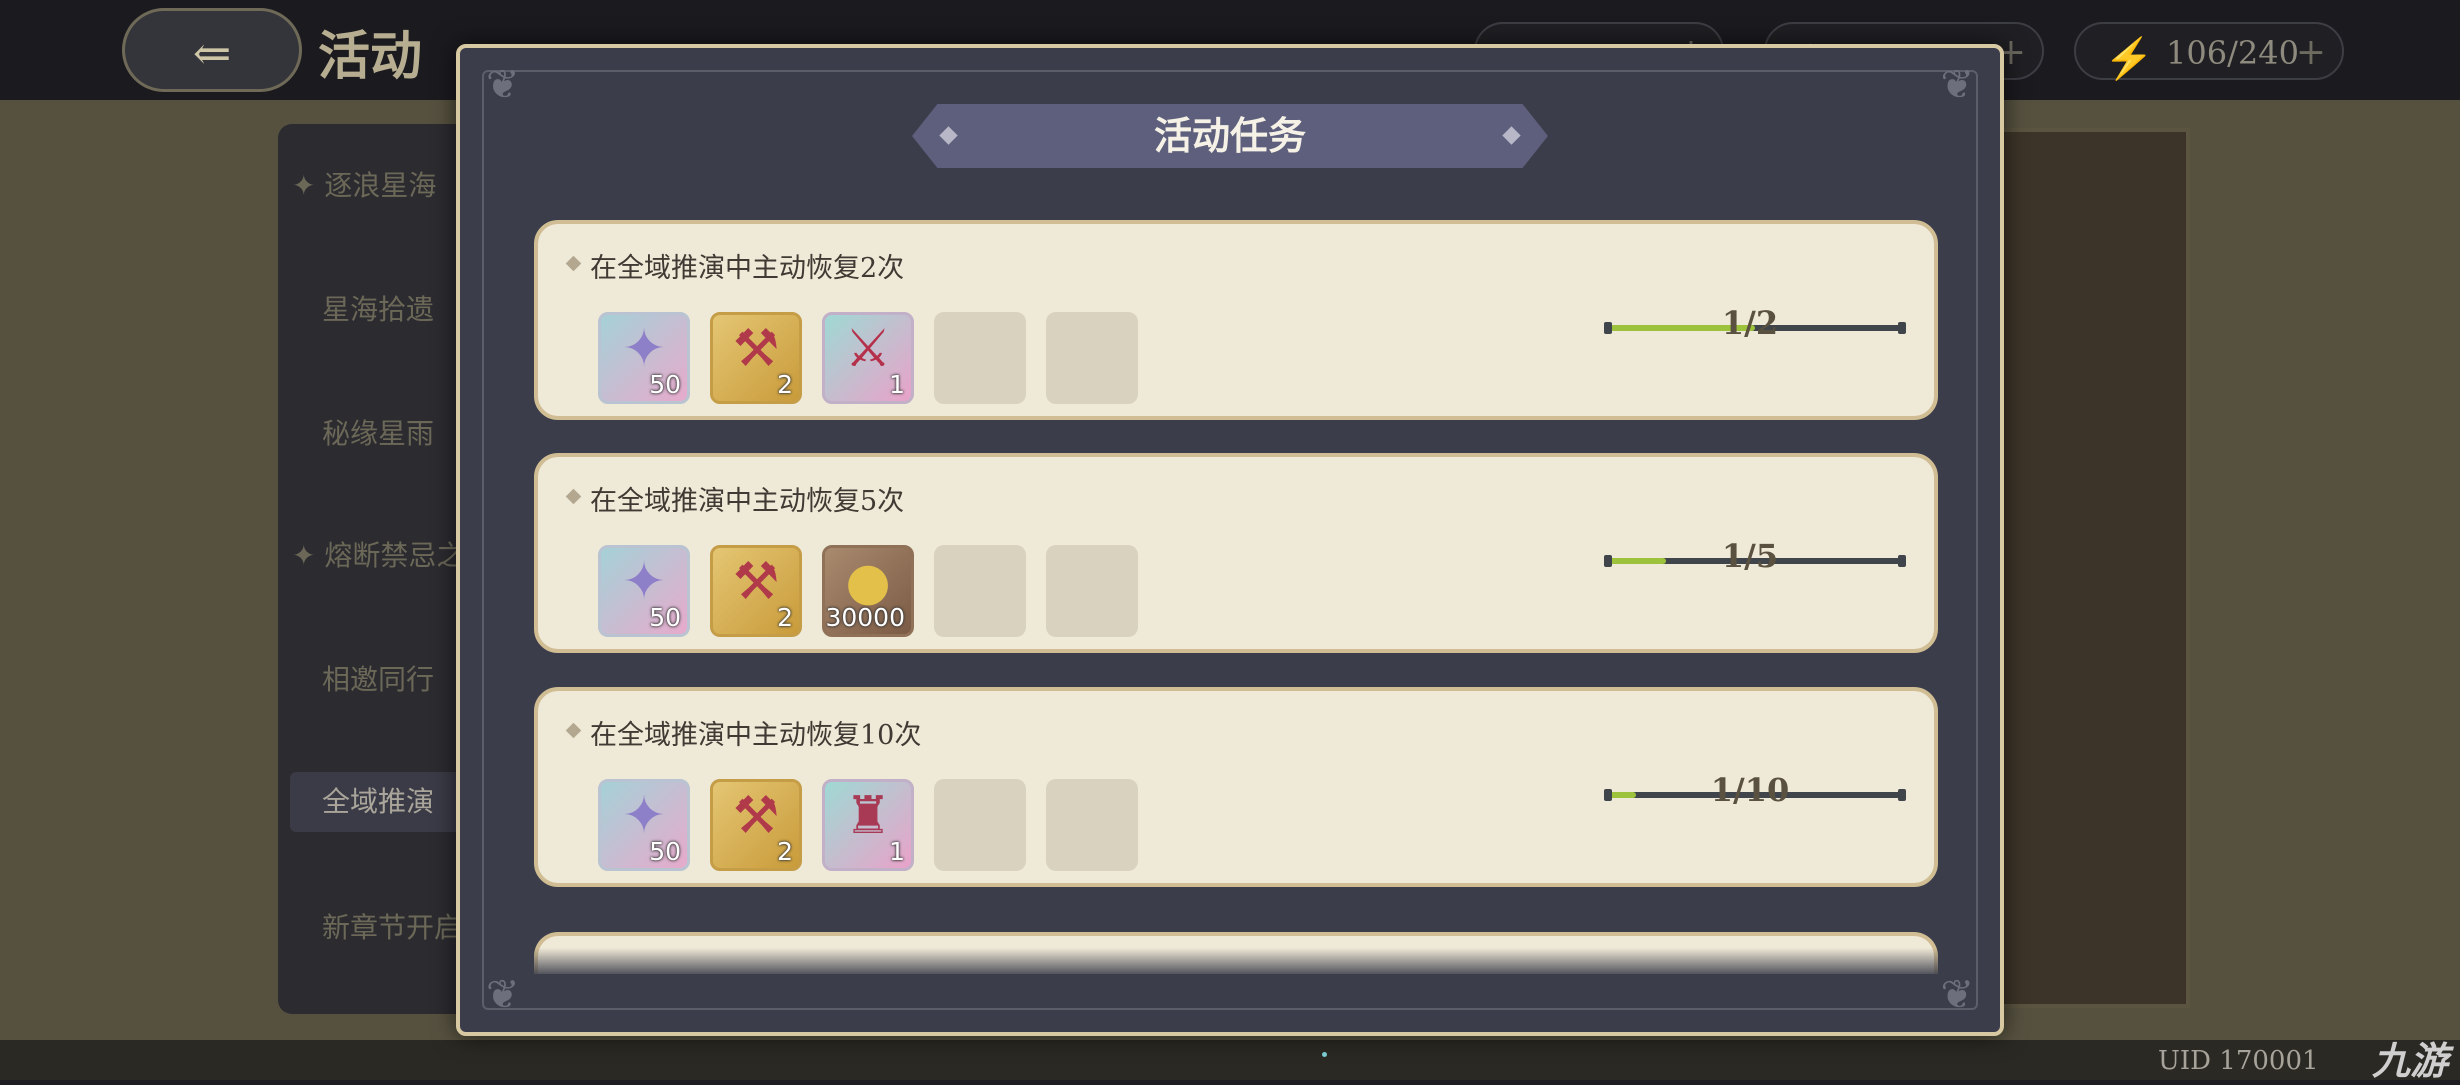  Describe the element at coordinates (1236, 787) in the screenshot. I see `task-card: 在全域推演中主动恢复10次 ✦ 50 ⚒ 2 ♜ 1 1/10` at that location.